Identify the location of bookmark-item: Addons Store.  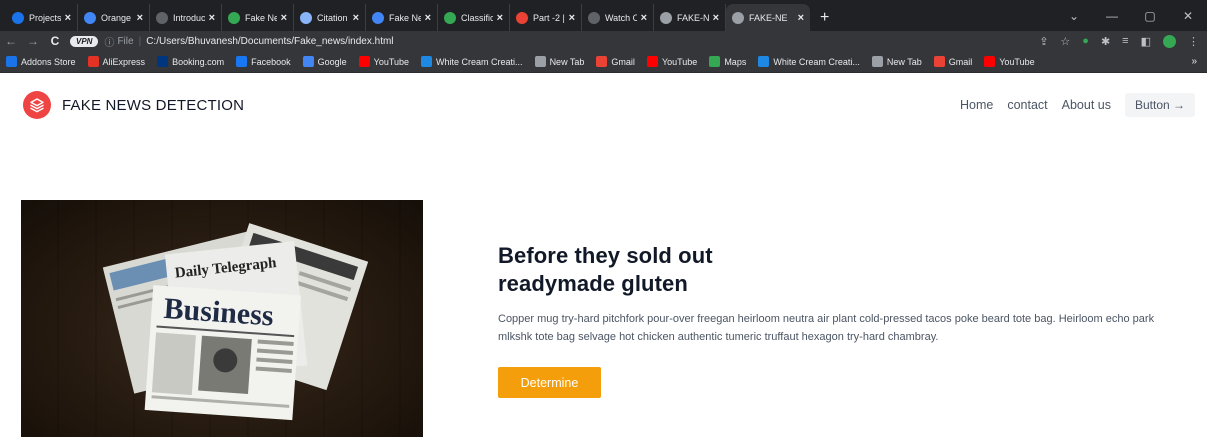
(41, 61).